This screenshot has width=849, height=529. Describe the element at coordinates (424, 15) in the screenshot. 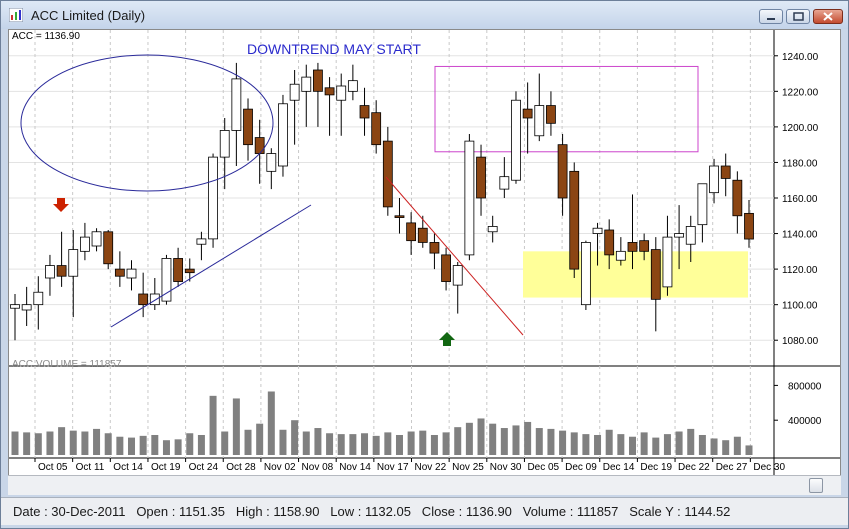

I see `title-bar: ACC Limited (Daily)` at that location.